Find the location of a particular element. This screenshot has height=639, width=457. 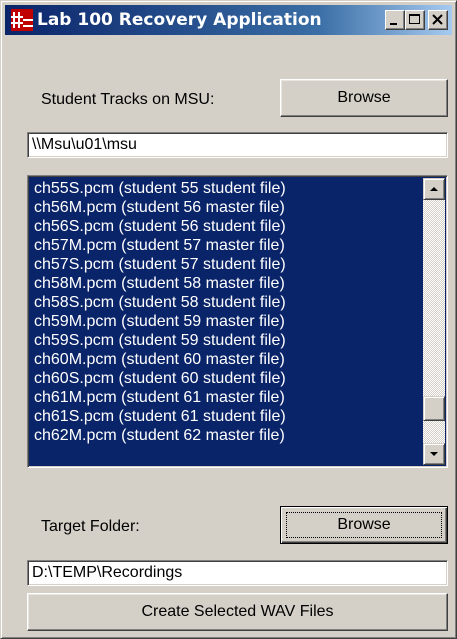

list-item: ch55S.pcm (student 55 student file) is located at coordinates (226, 188).